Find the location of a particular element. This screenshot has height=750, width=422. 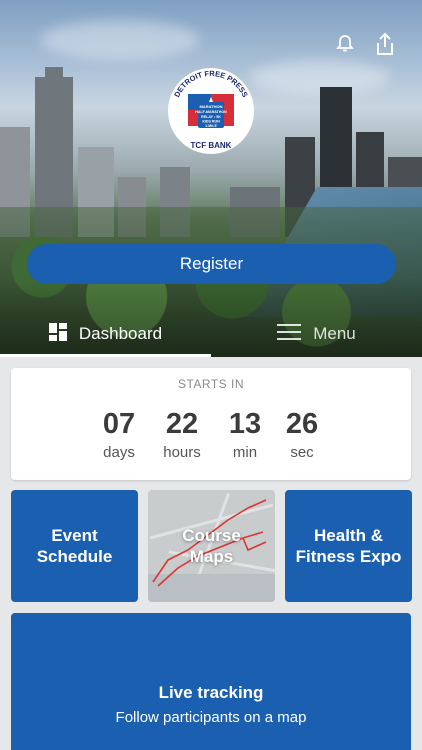

tab-dashboard: Dashboard is located at coordinates (105, 334).